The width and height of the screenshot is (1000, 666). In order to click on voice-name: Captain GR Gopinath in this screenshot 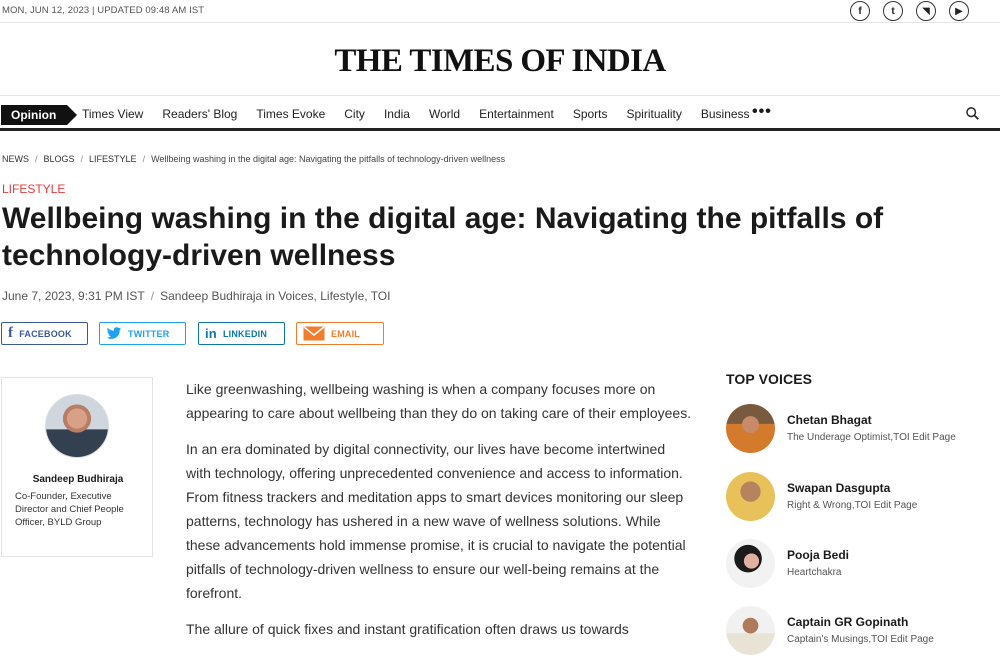, I will do `click(847, 622)`.